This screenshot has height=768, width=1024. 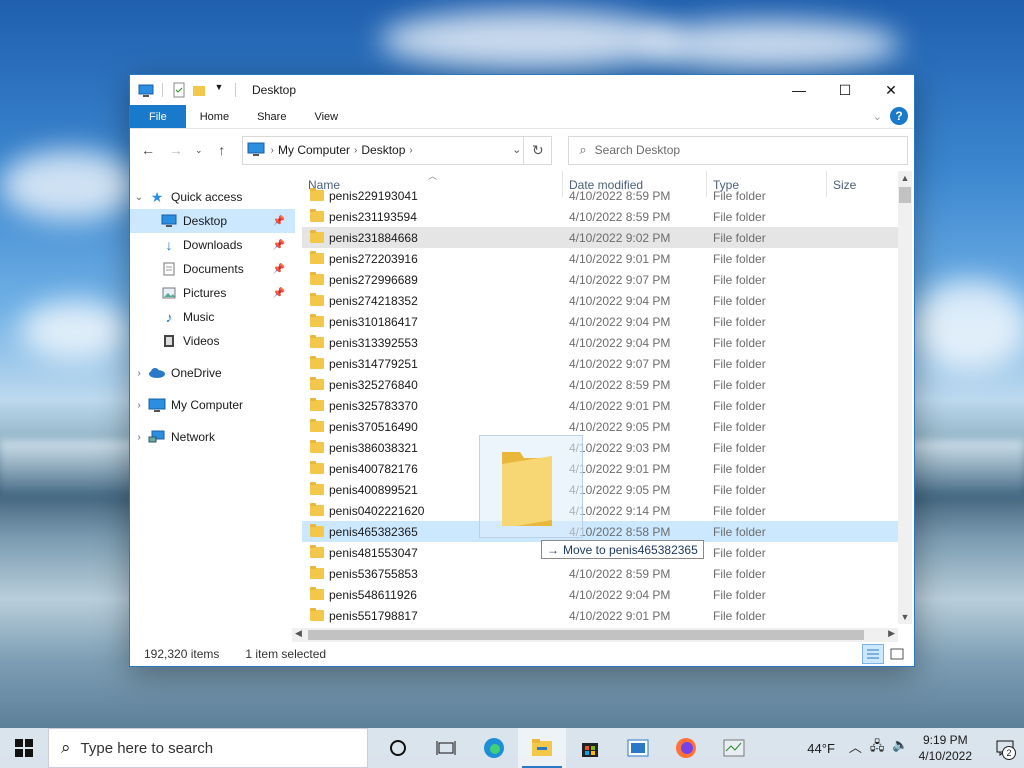 I want to click on app-window-icon, so click(x=638, y=748).